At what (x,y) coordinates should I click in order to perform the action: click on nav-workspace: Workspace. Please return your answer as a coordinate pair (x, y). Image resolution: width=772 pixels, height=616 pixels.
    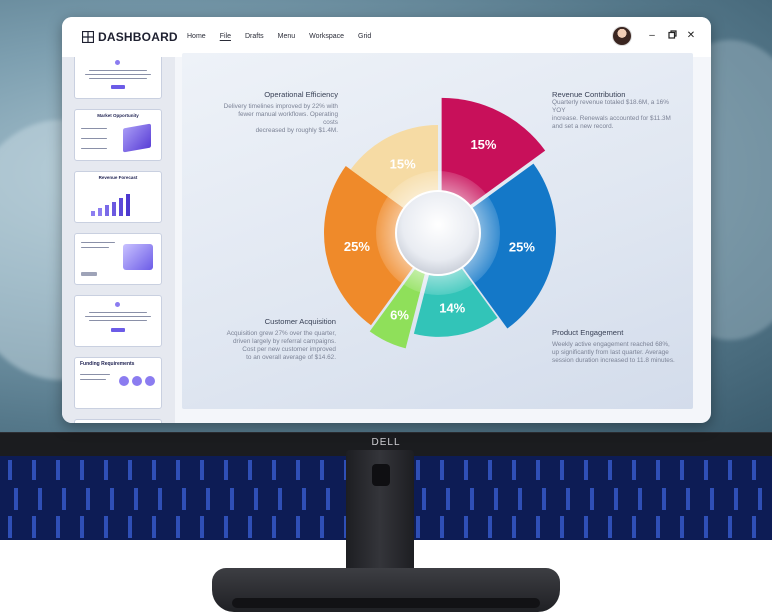
    Looking at the image, I should click on (326, 37).